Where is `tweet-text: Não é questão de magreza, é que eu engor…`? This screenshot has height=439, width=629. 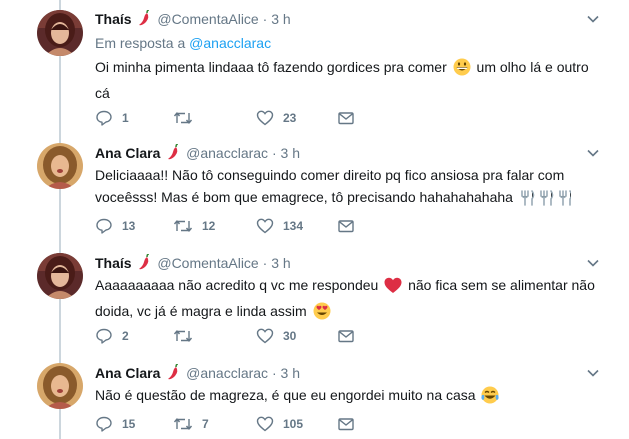
tweet-text: Não é questão de magreza, é que eu engor… is located at coordinates (345, 397).